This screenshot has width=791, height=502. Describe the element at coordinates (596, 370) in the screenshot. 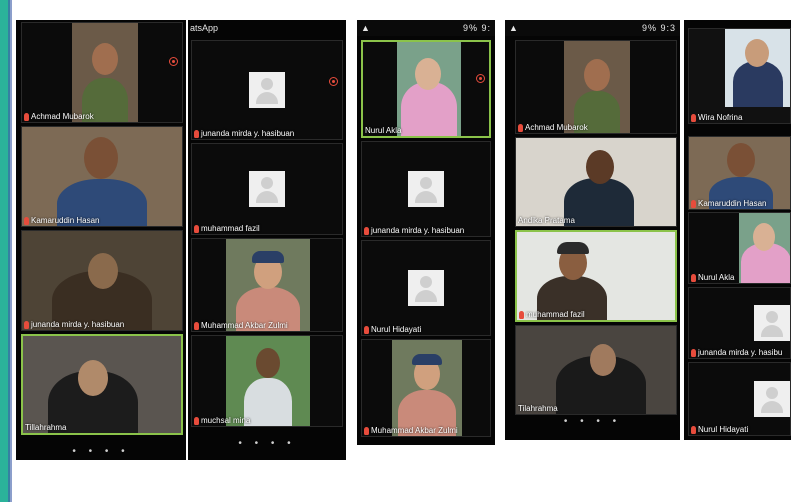

I see `video-tile: Tilahrahma` at that location.